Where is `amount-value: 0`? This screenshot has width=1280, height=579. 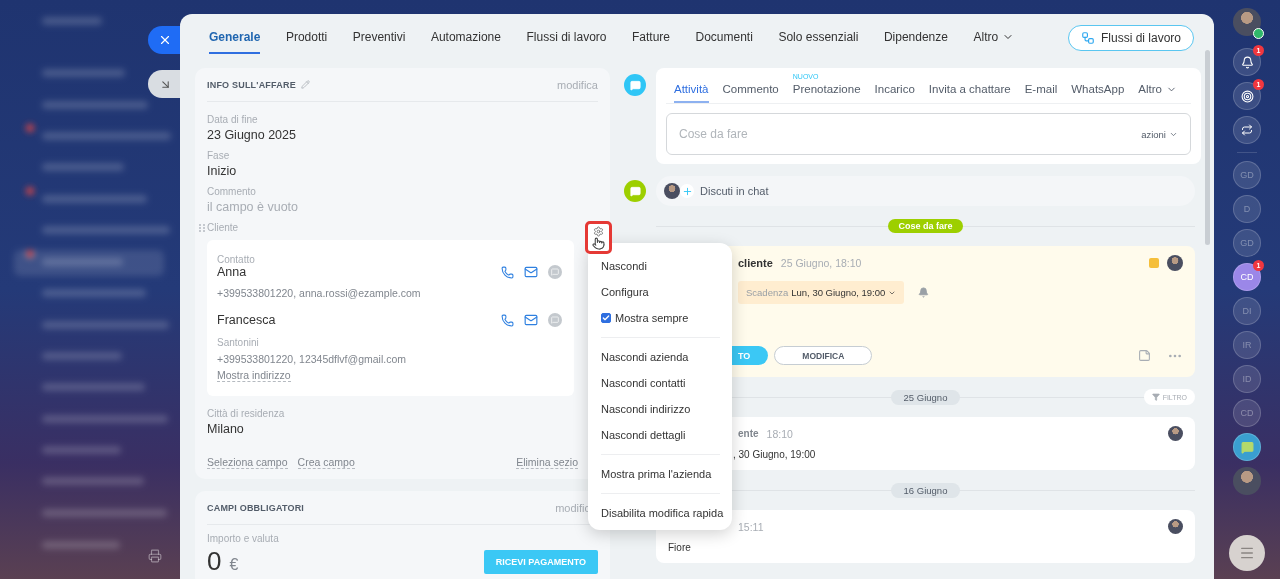 amount-value: 0 is located at coordinates (214, 561).